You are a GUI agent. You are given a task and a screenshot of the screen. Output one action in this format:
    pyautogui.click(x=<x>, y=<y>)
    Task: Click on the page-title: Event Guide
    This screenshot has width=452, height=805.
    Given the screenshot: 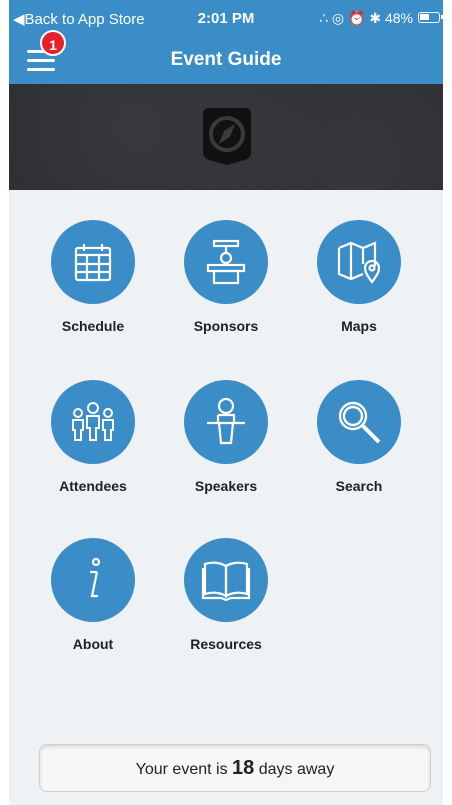 What is the action you would take?
    pyautogui.click(x=226, y=59)
    